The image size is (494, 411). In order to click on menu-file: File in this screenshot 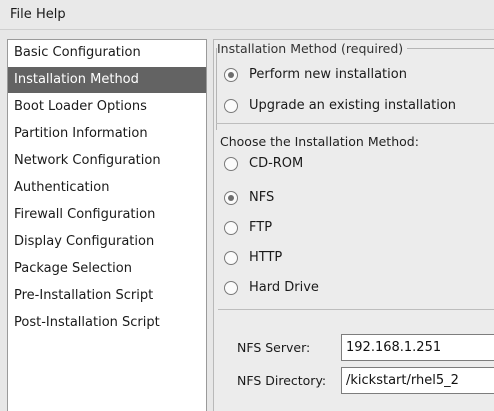, I will do `click(21, 14)`.